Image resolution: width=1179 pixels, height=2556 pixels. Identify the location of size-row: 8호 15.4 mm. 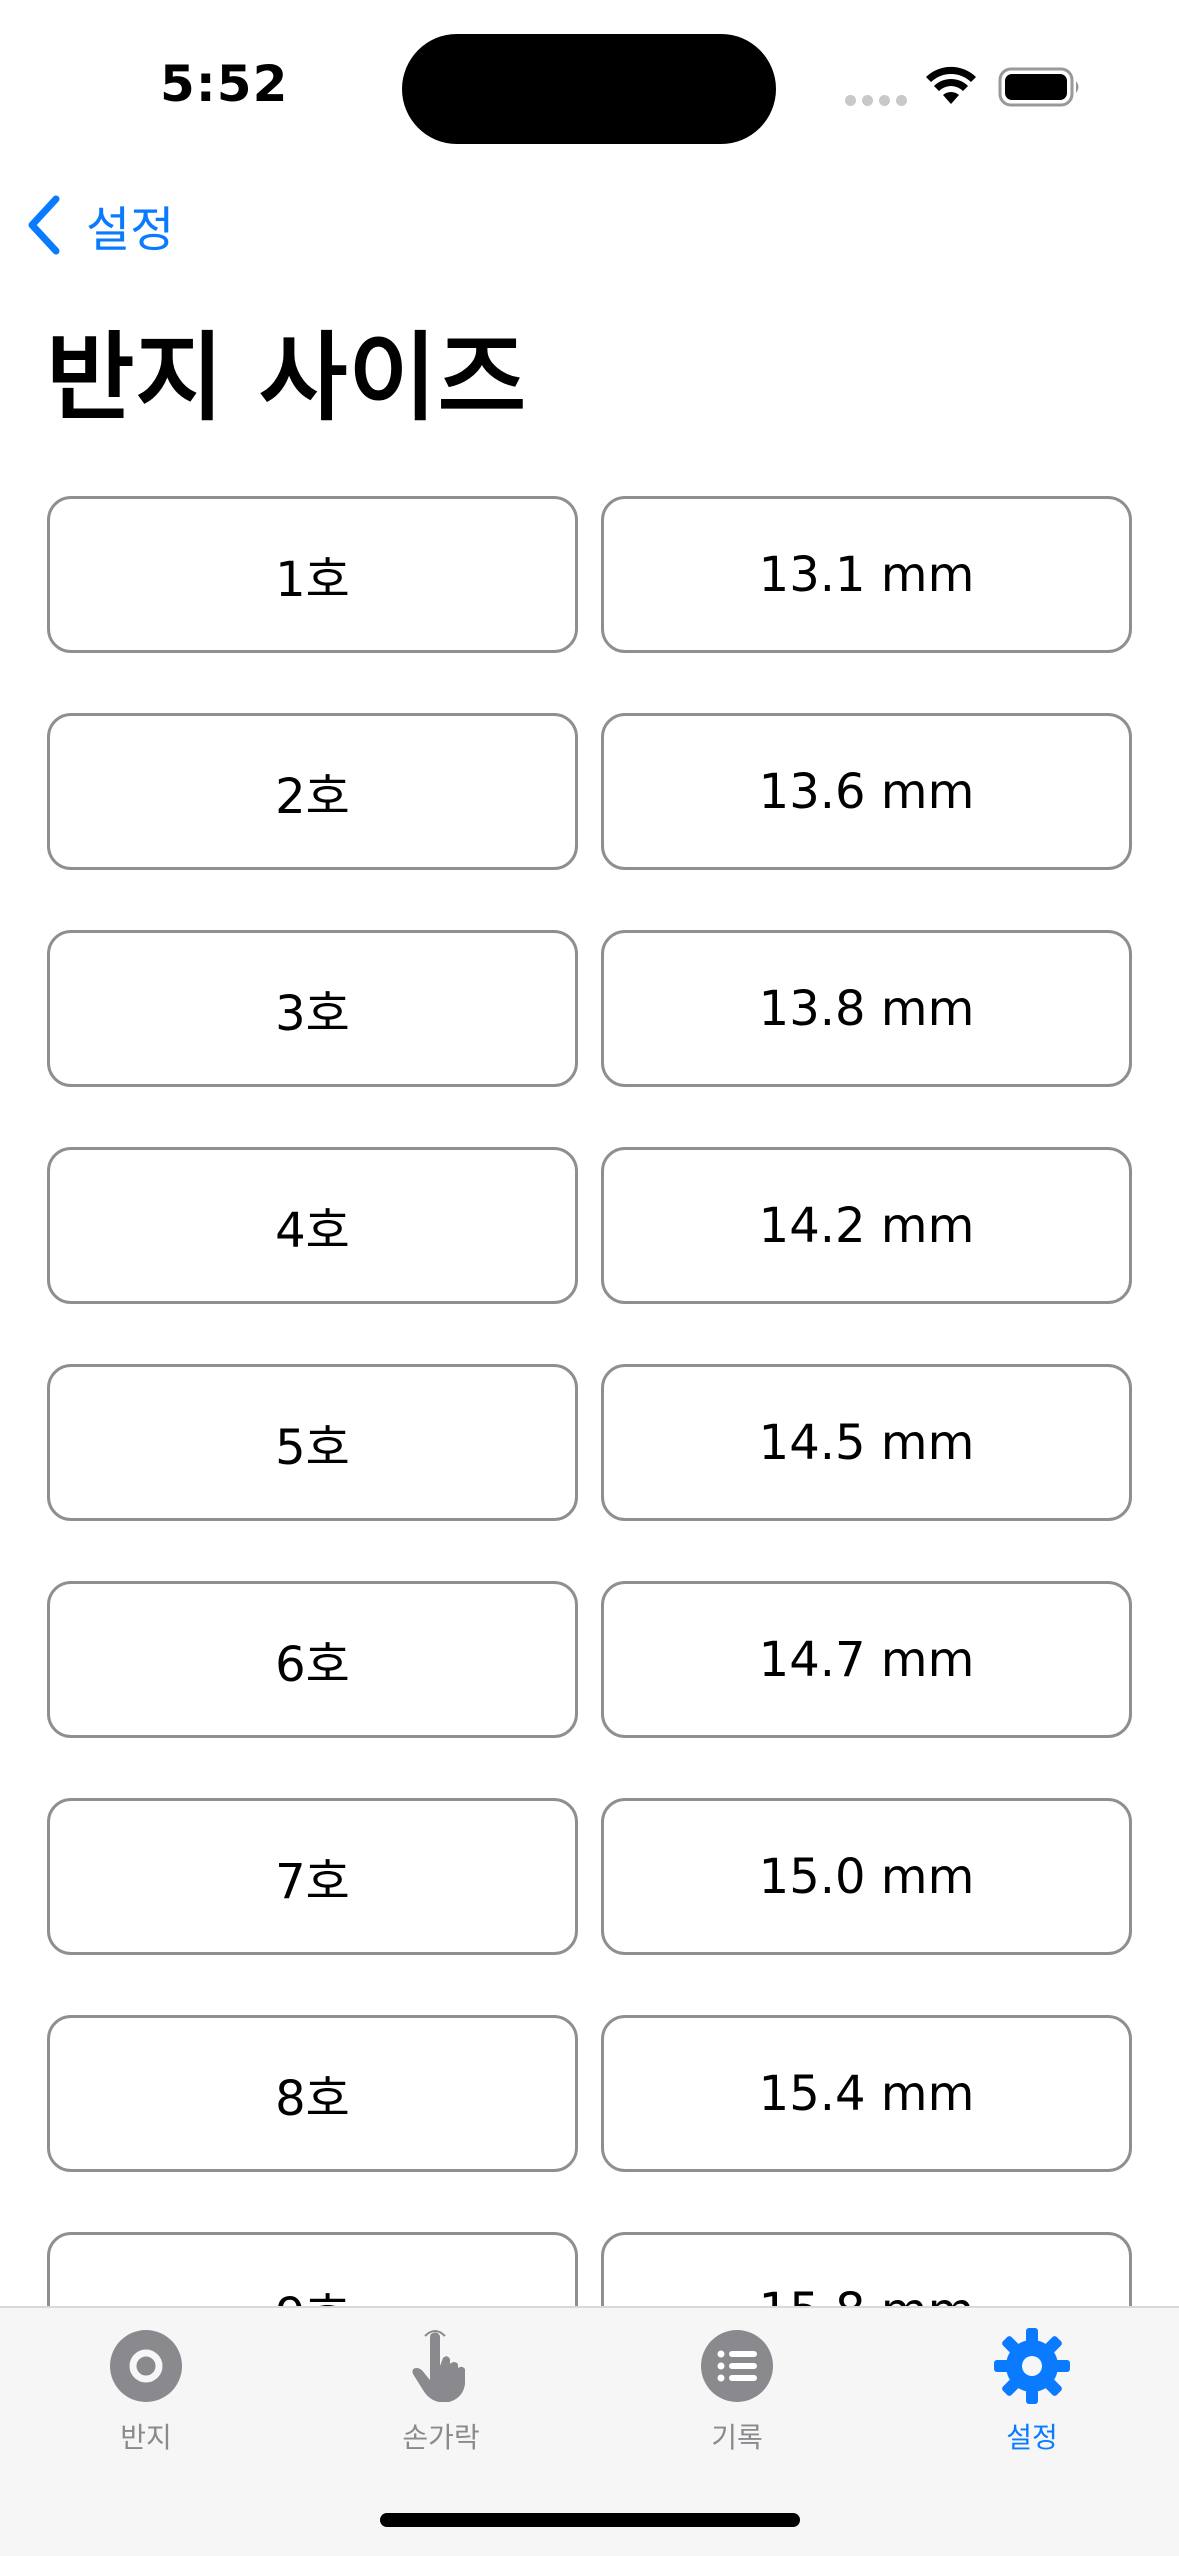
(589, 2093).